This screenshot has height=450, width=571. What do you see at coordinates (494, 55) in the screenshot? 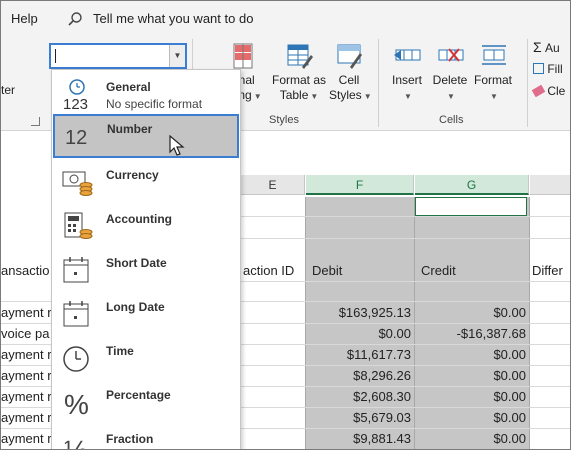
I see `format-cells-icon` at bounding box center [494, 55].